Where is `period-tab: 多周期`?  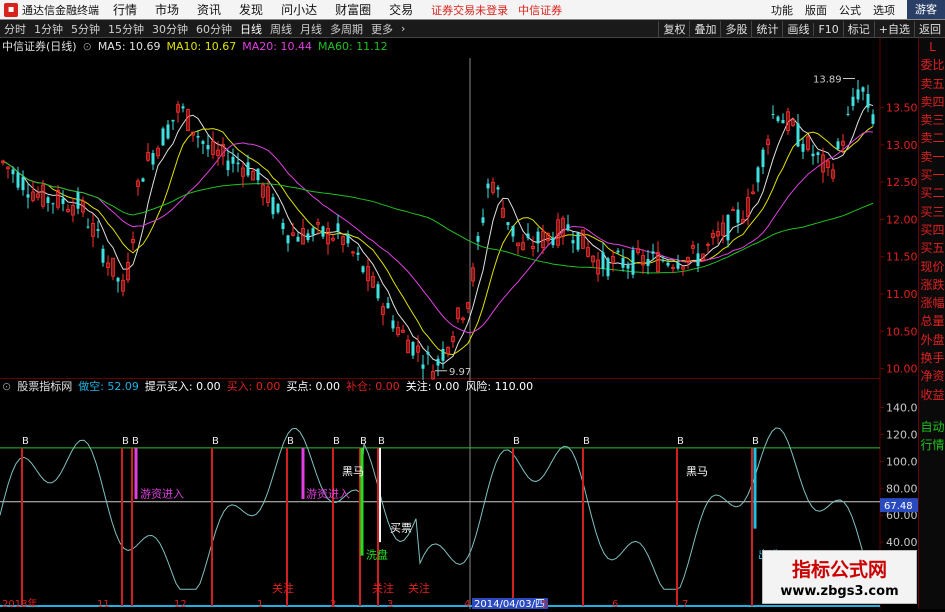
period-tab: 多周期 is located at coordinates (346, 29).